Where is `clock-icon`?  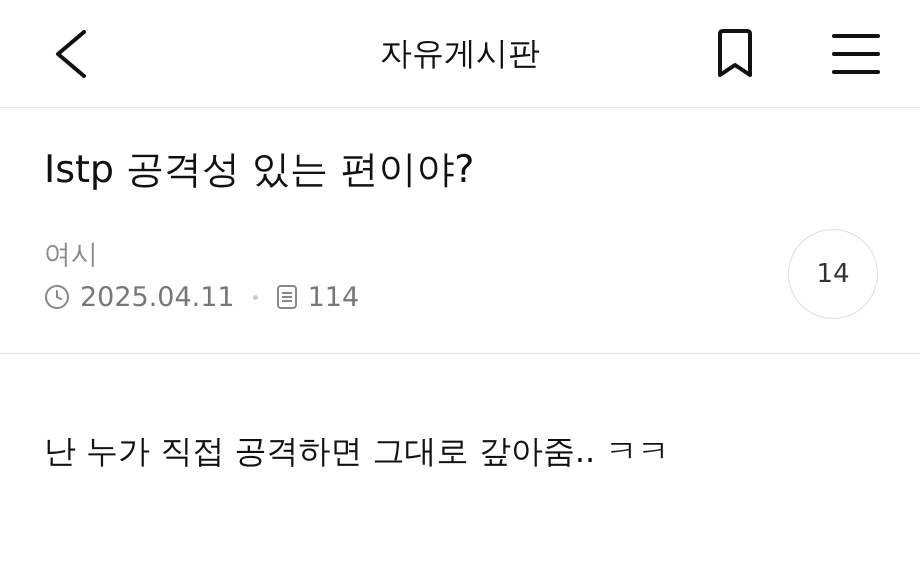
clock-icon is located at coordinates (57, 297).